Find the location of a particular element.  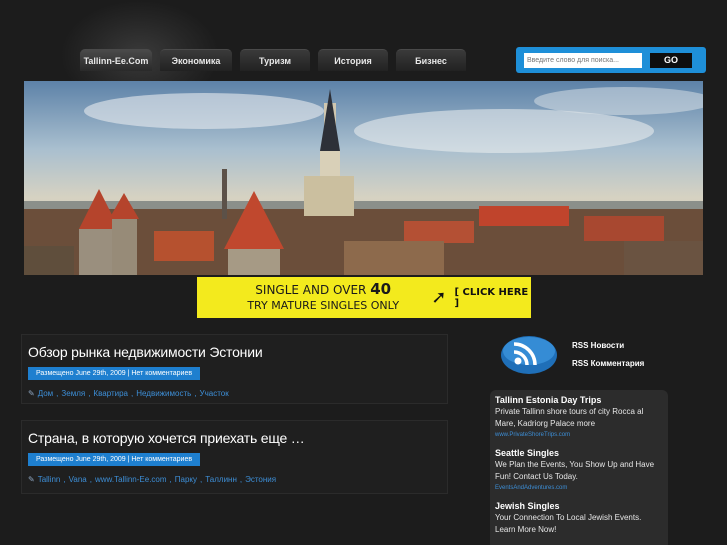

tag-link: Tallinn is located at coordinates (49, 479).